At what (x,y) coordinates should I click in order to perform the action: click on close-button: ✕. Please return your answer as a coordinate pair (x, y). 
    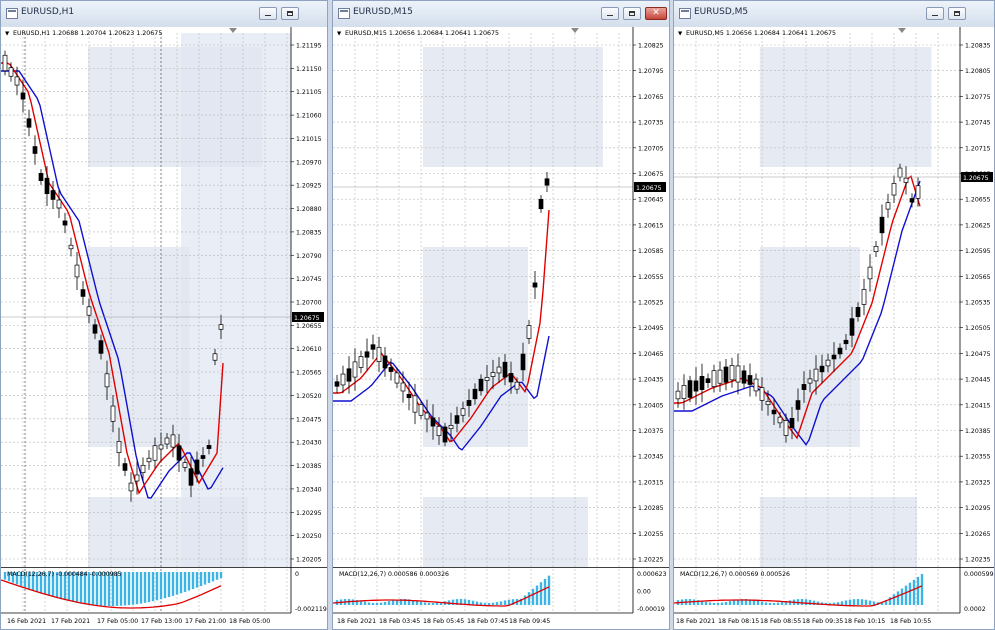
    Looking at the image, I should click on (656, 13).